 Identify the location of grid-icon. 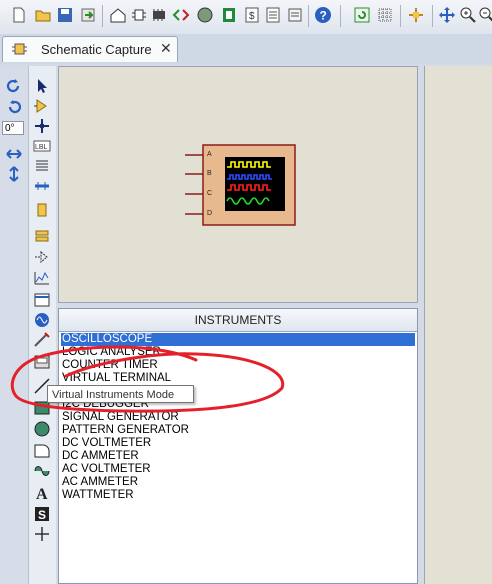
(385, 15).